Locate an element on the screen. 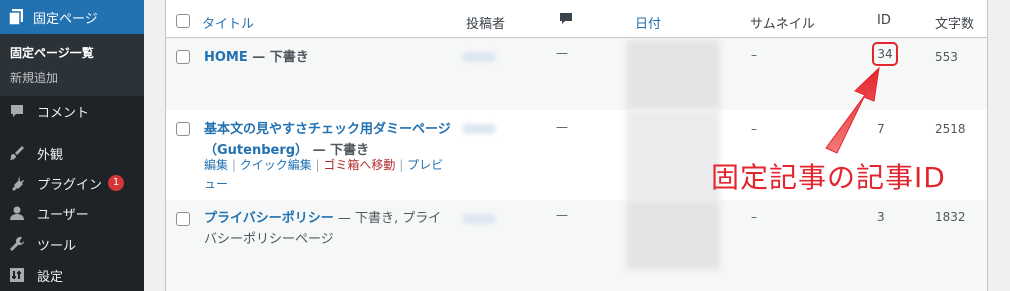 The image size is (1010, 291). annotation-arrow is located at coordinates (852, 110).